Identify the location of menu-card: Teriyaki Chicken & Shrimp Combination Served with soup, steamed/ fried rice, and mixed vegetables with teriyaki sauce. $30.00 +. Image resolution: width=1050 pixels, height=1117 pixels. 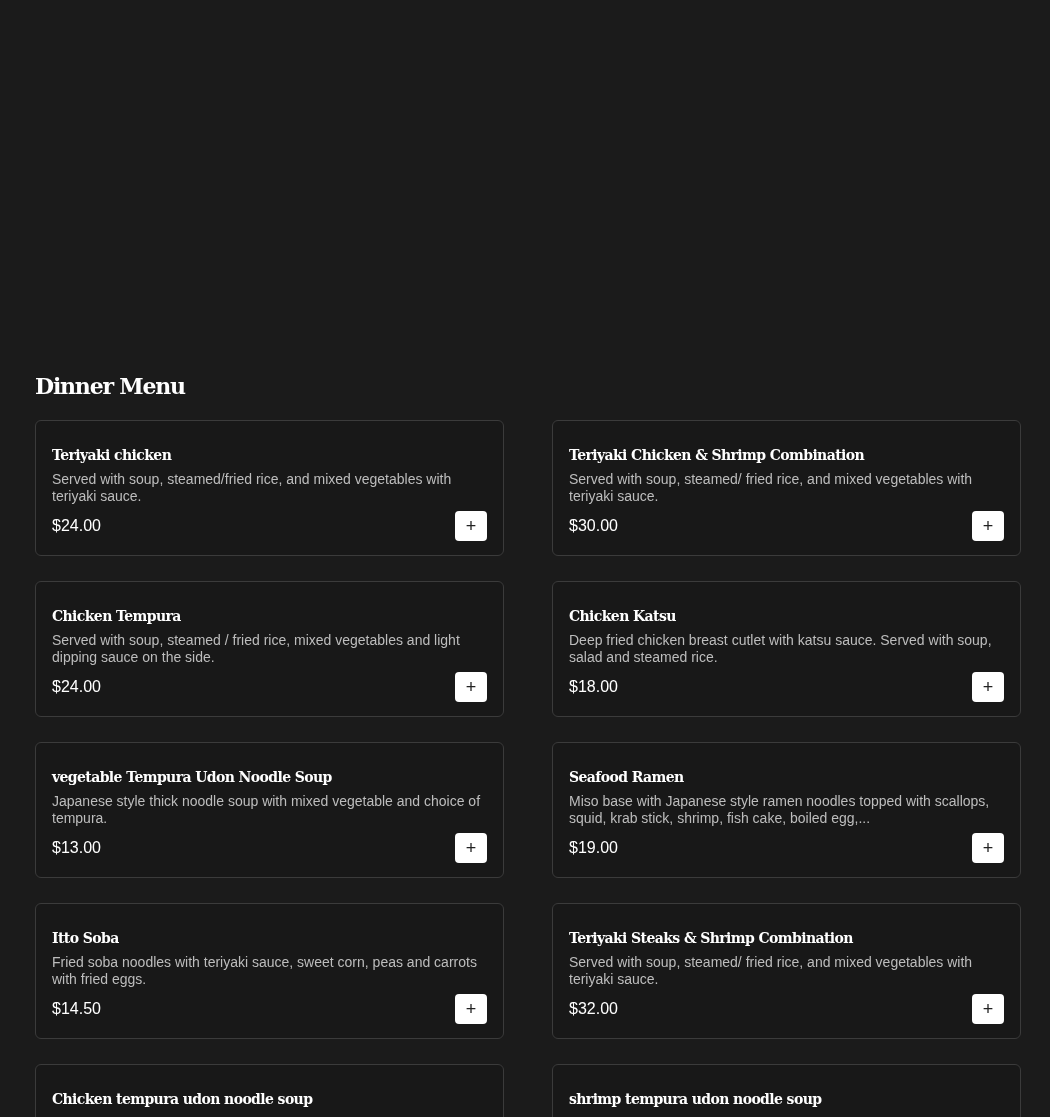
(786, 488).